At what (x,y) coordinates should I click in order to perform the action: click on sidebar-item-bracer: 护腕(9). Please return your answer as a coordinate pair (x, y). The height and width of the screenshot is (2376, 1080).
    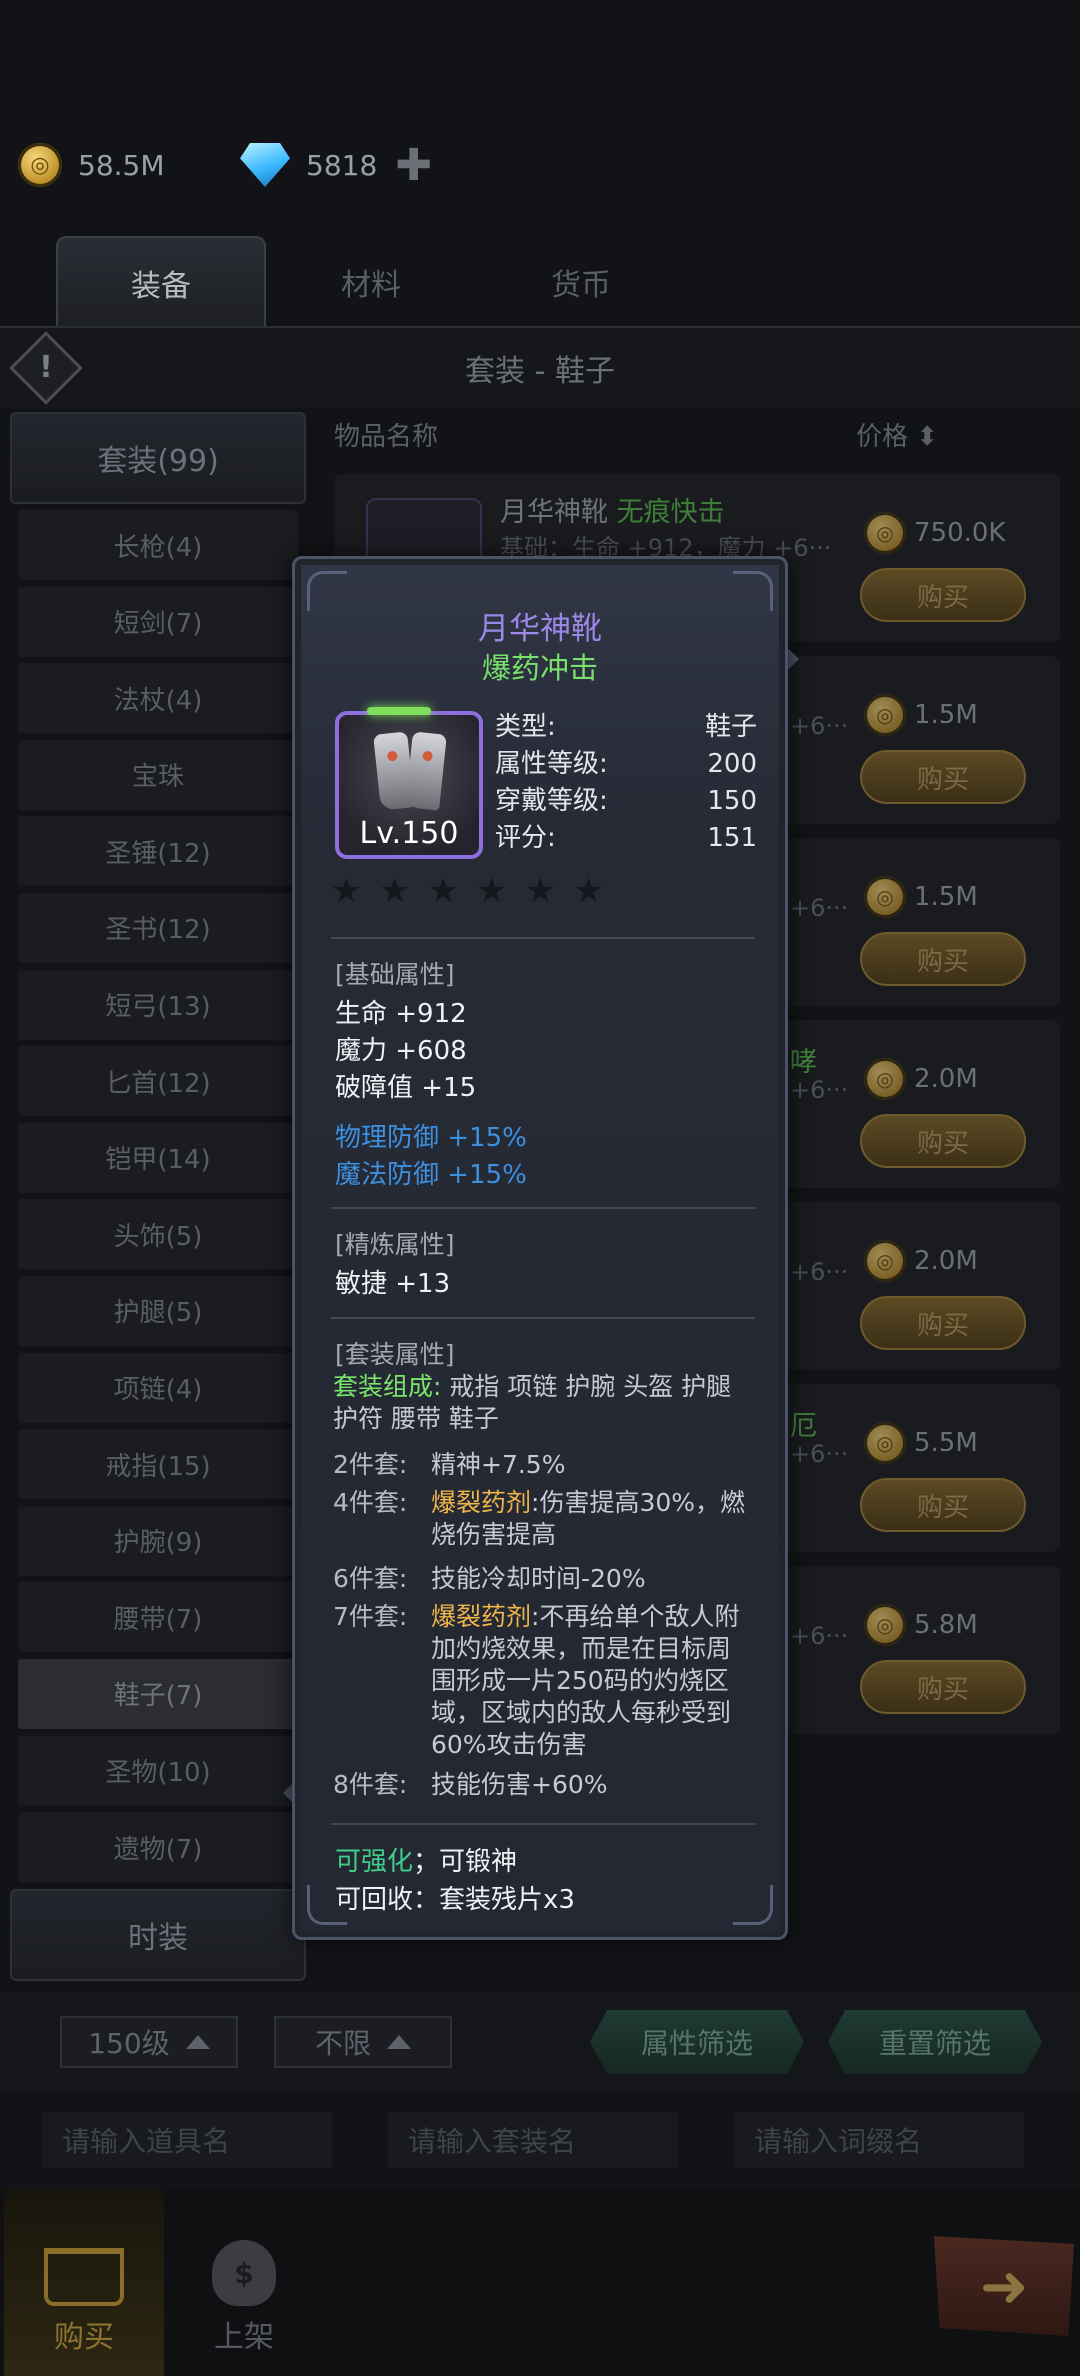
    Looking at the image, I should click on (158, 1540).